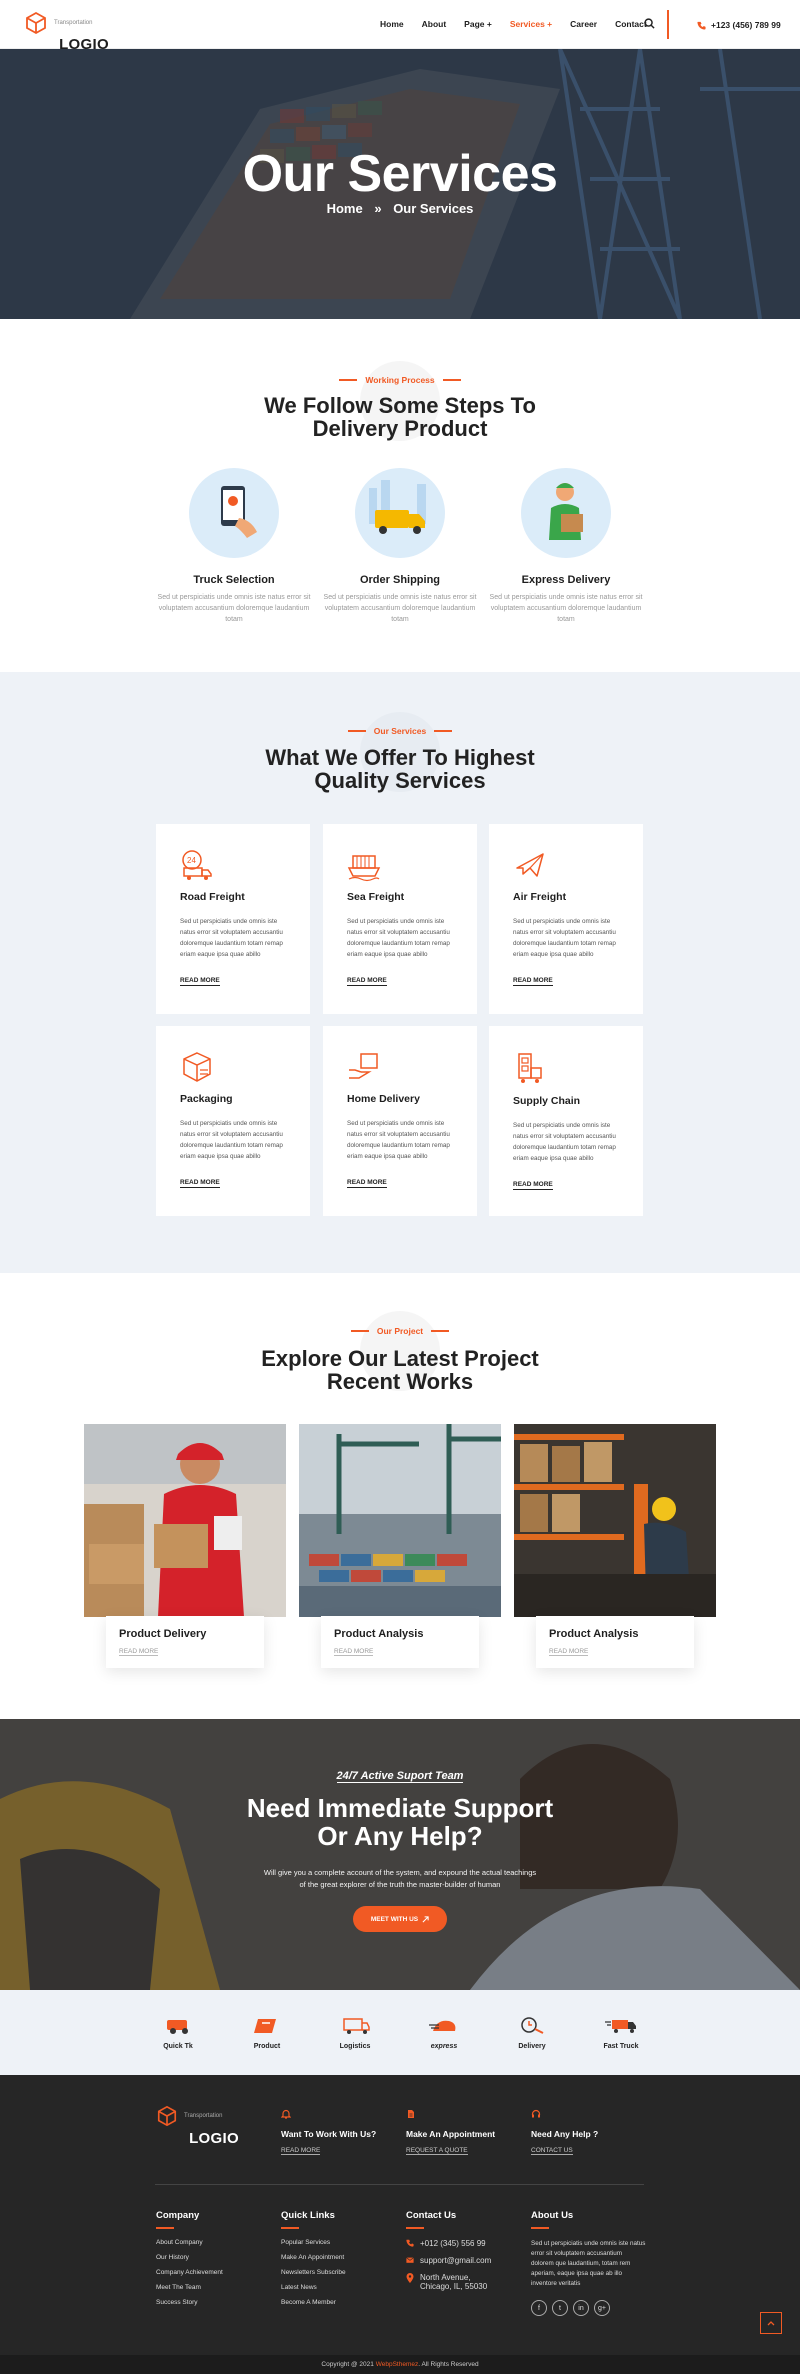  I want to click on copyright-brand-link: WebpSthemez, so click(397, 2364).